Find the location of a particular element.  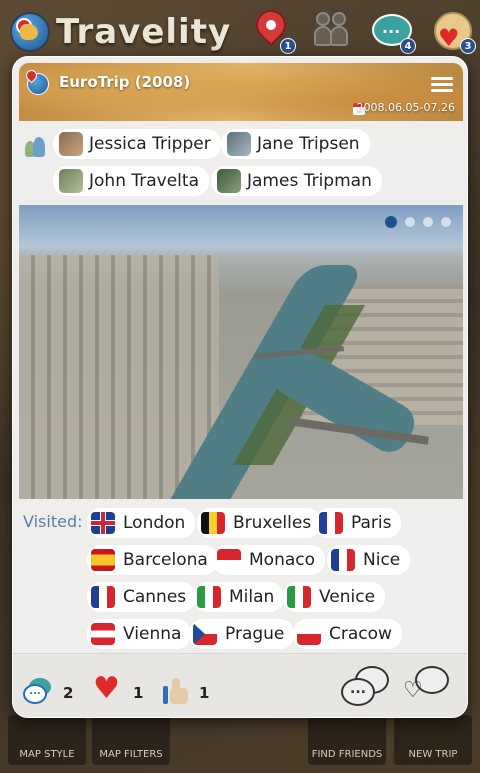

thumbs-up-icon is located at coordinates (176, 691).